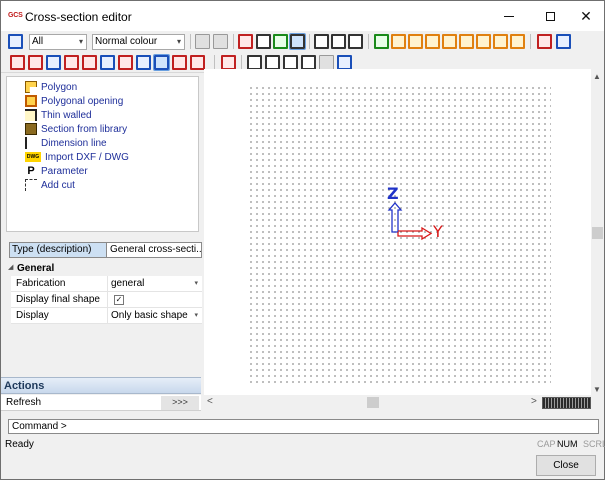  Describe the element at coordinates (64, 171) in the screenshot. I see `list-item-label: Parameter` at that location.